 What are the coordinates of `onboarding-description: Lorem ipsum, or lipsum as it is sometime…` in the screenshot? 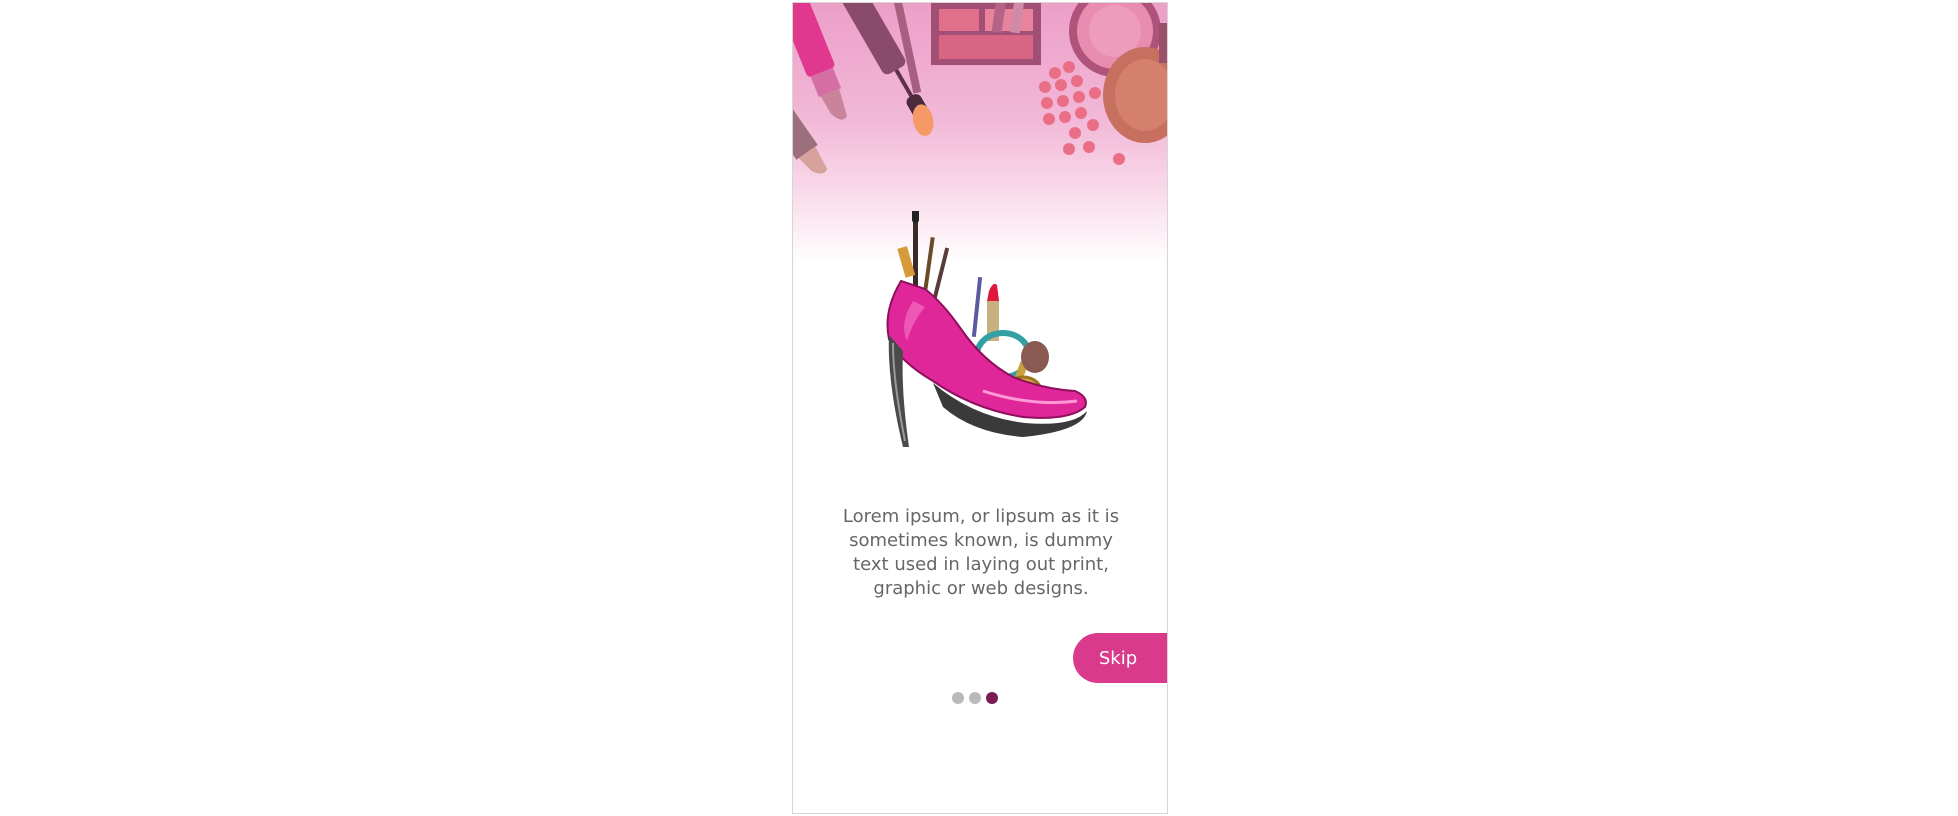 It's located at (981, 552).